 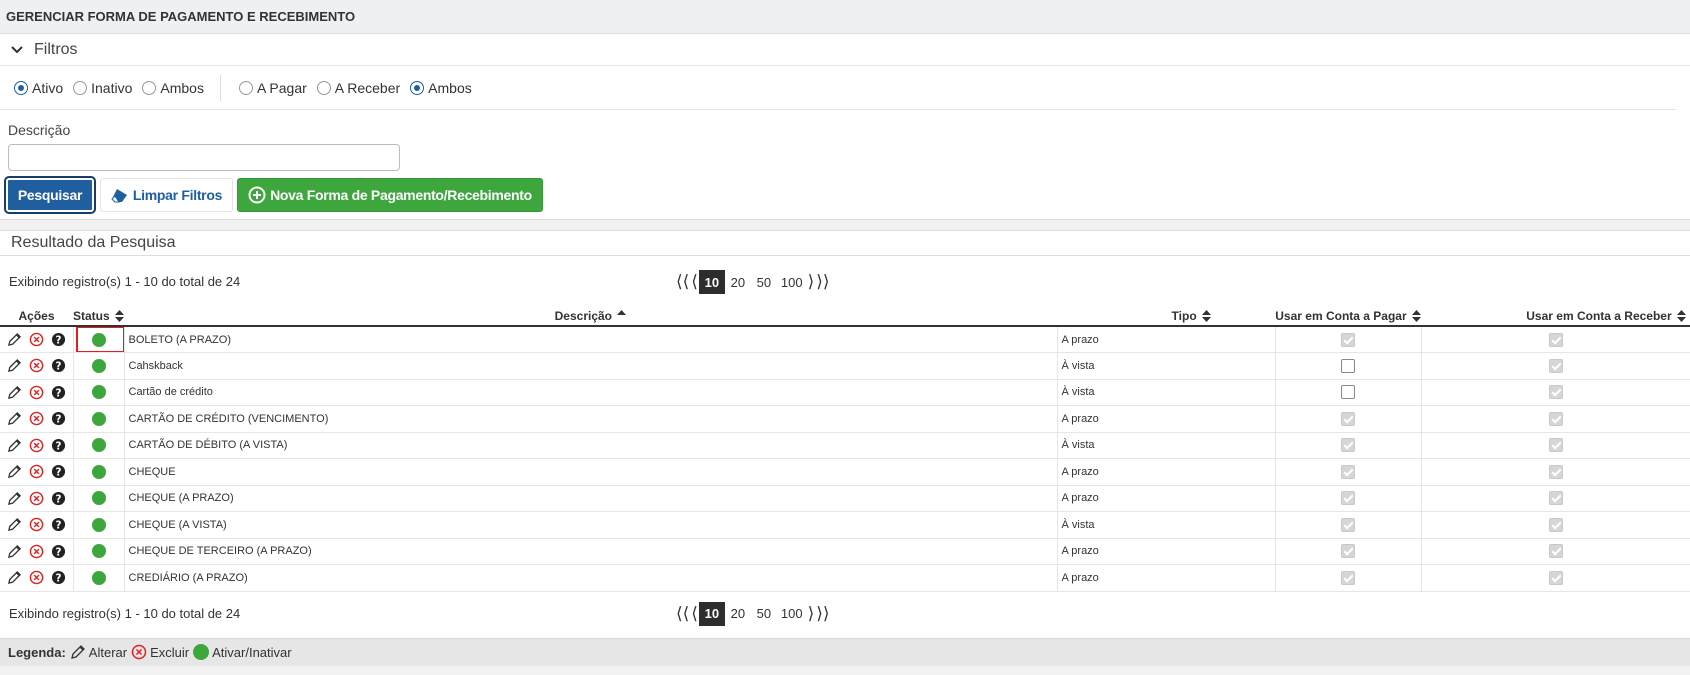 I want to click on type-radio-0: A Pagar, so click(x=272, y=88).